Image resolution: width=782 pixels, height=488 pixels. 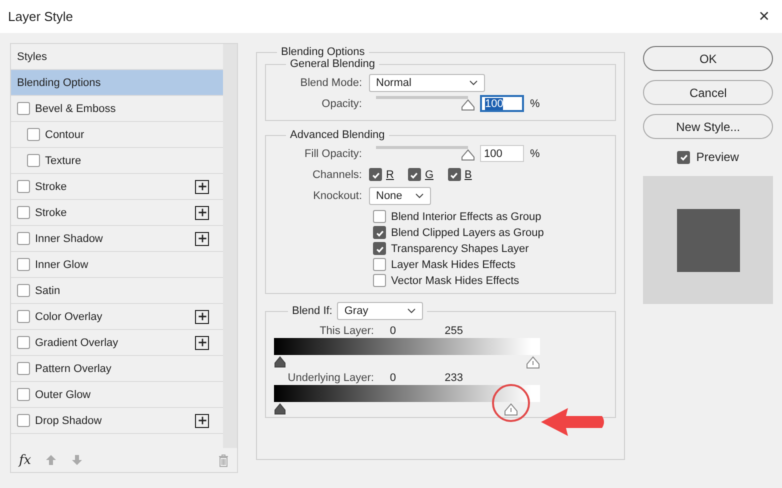 I want to click on check-icon, so click(x=683, y=157).